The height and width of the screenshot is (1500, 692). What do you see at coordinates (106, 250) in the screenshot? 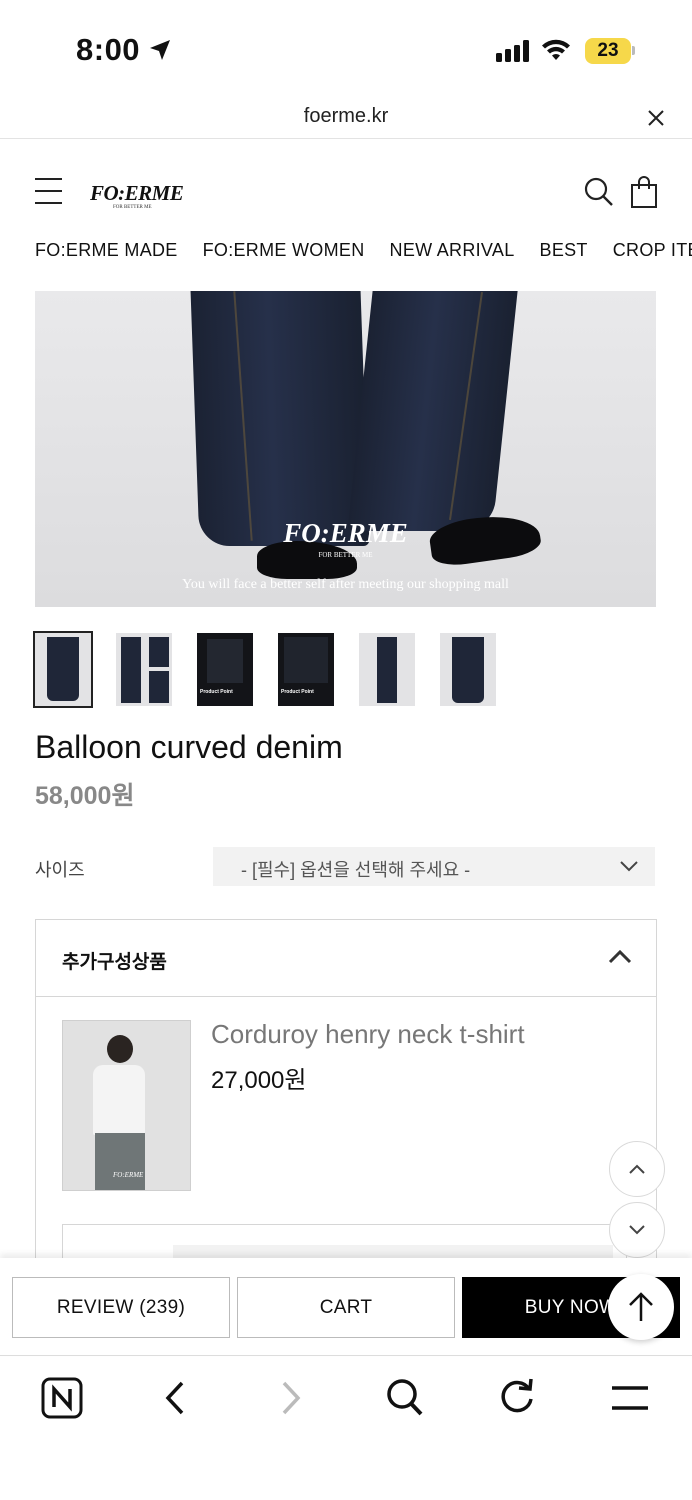
I see `category-item: FO:ERME MADE` at bounding box center [106, 250].